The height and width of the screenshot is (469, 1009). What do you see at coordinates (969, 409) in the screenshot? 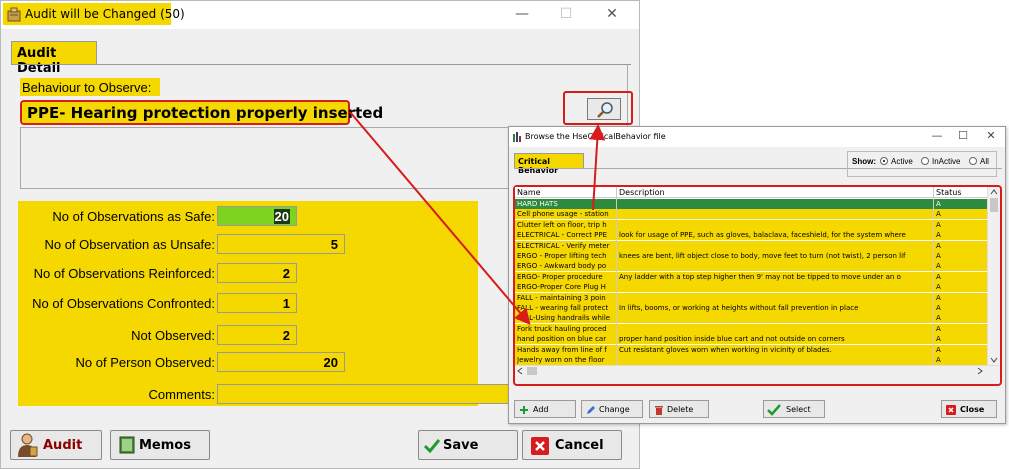
I see `close-button: Close` at bounding box center [969, 409].